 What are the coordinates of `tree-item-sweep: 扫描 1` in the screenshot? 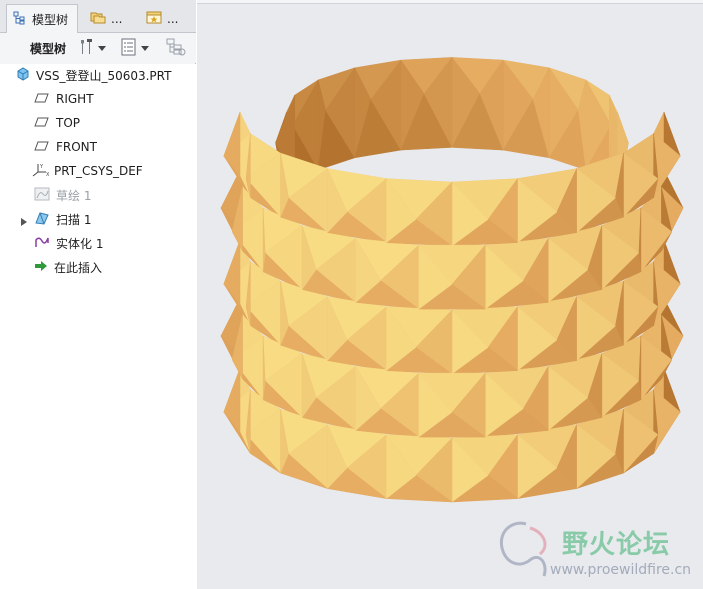 It's located at (55, 219).